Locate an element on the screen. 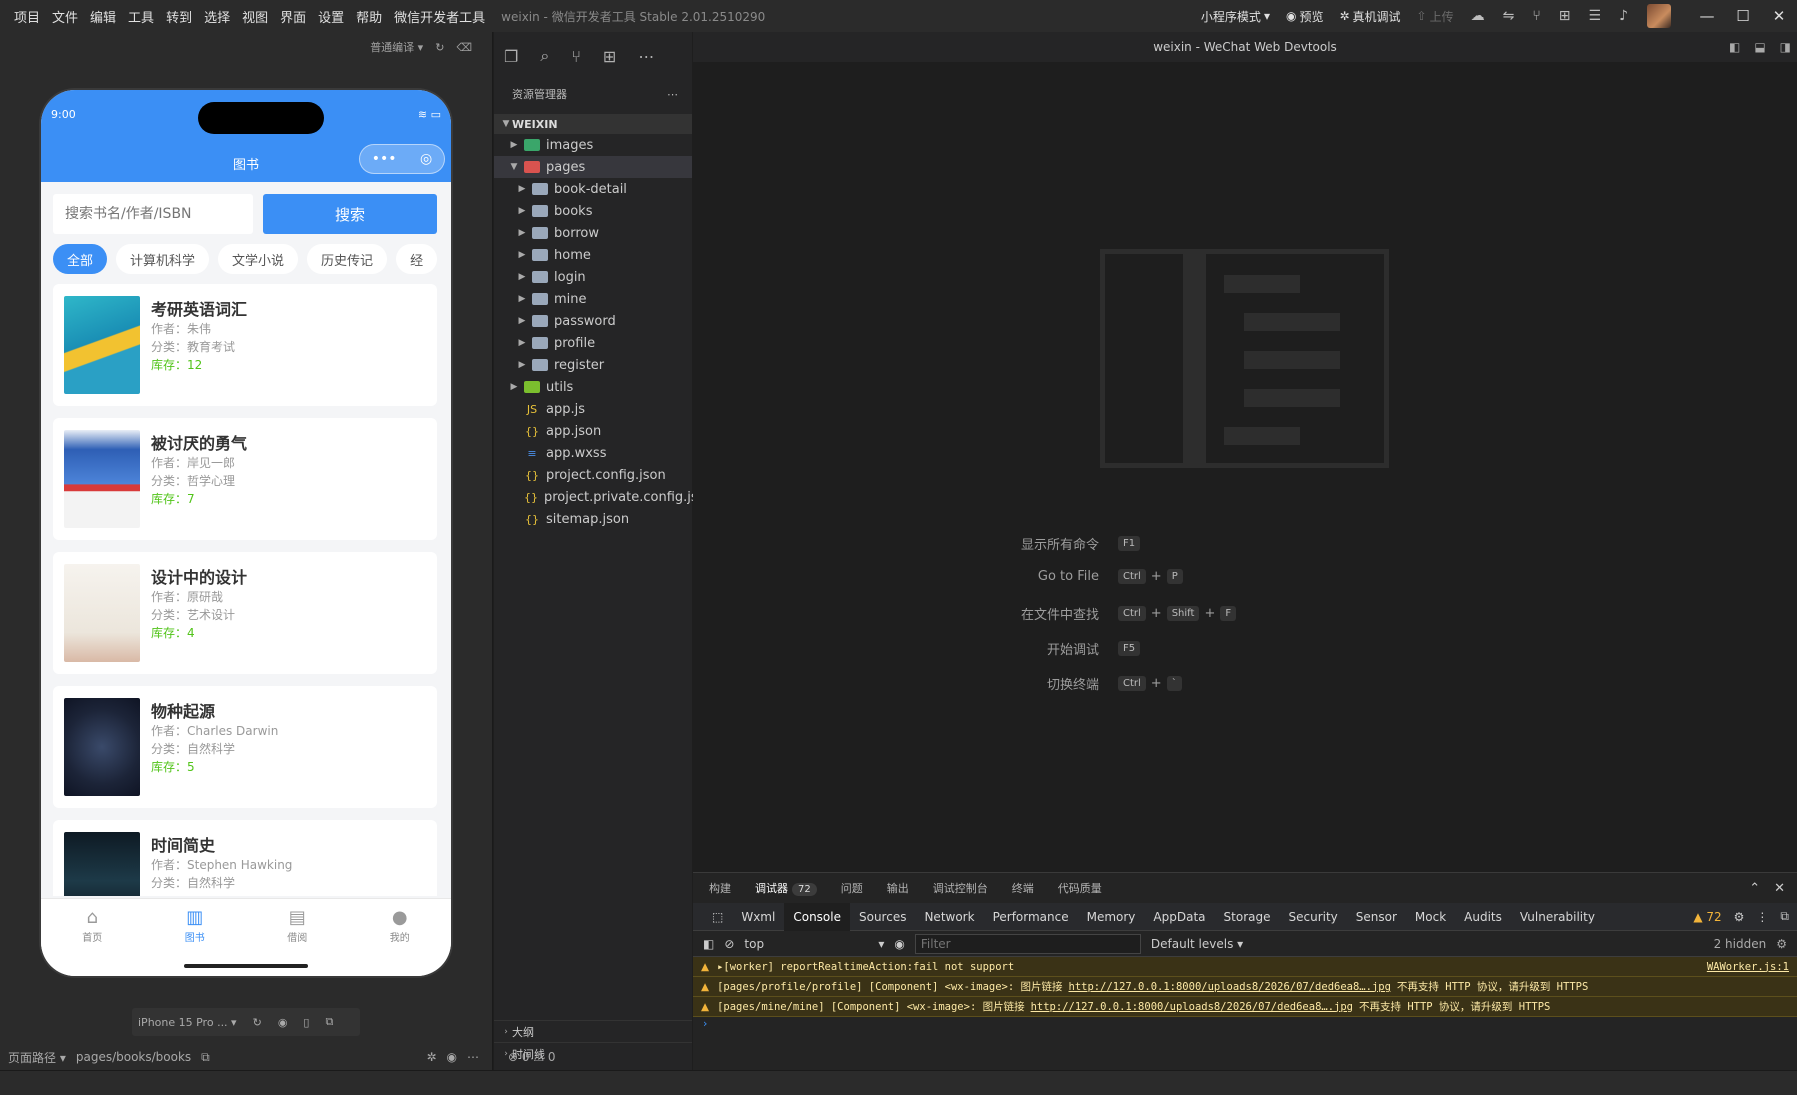 The height and width of the screenshot is (1095, 1797). command-toggle-terminal: 切换终端 Ctrl + ` is located at coordinates (1053, 683).